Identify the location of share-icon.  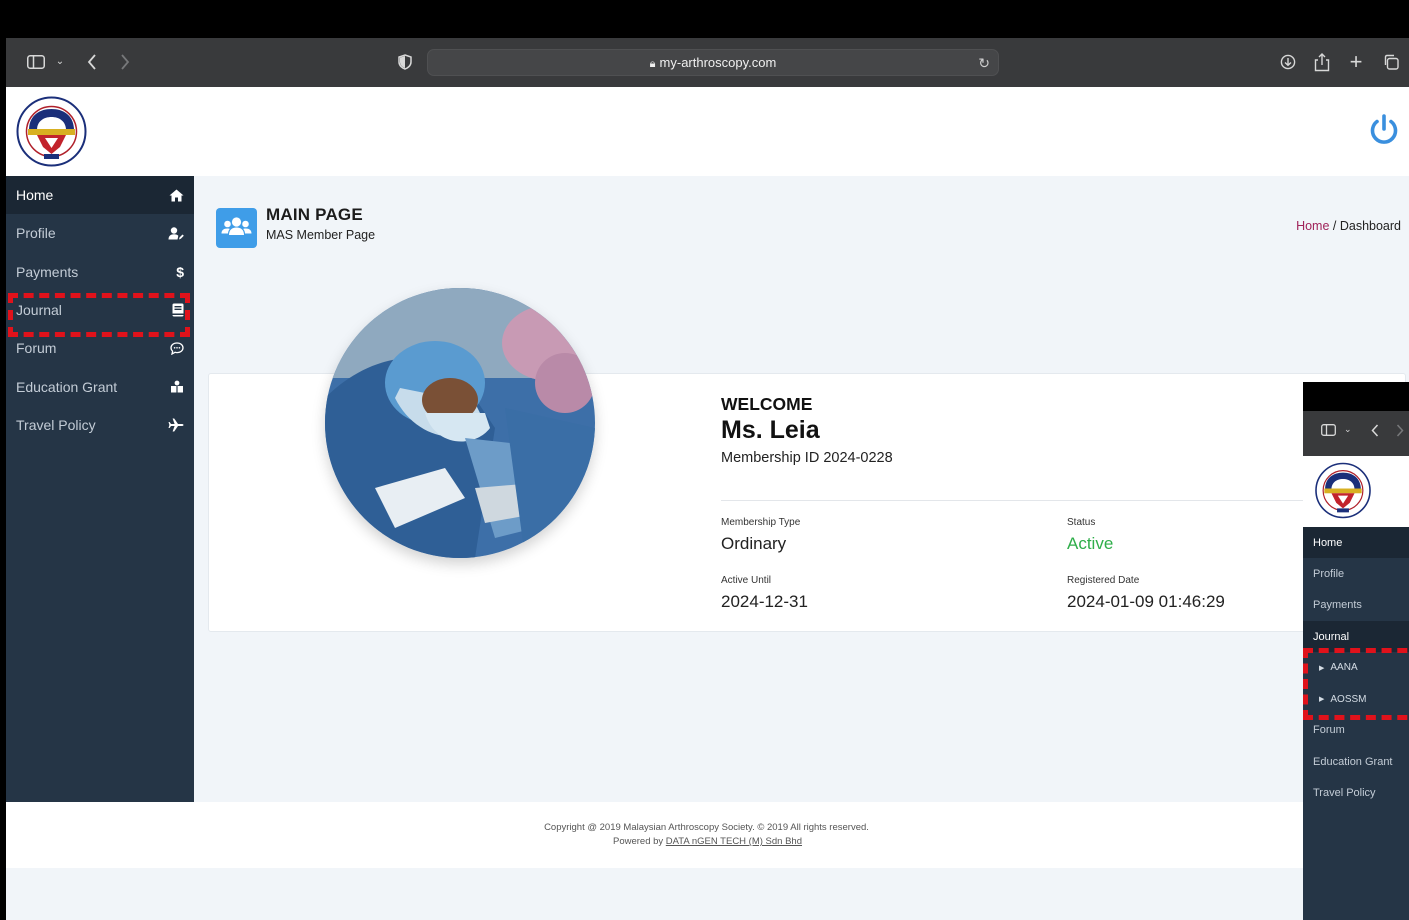
(1322, 62).